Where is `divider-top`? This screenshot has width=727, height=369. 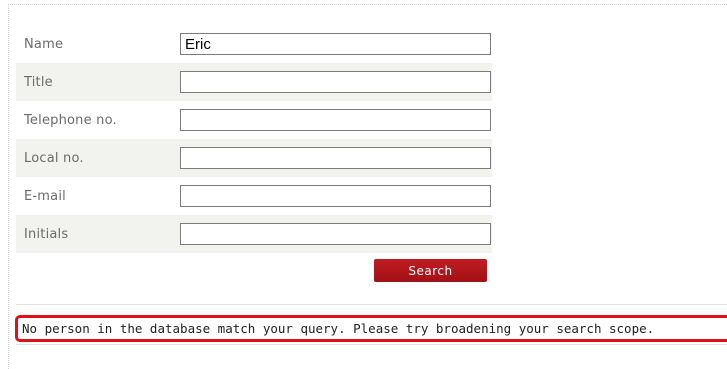 divider-top is located at coordinates (371, 304).